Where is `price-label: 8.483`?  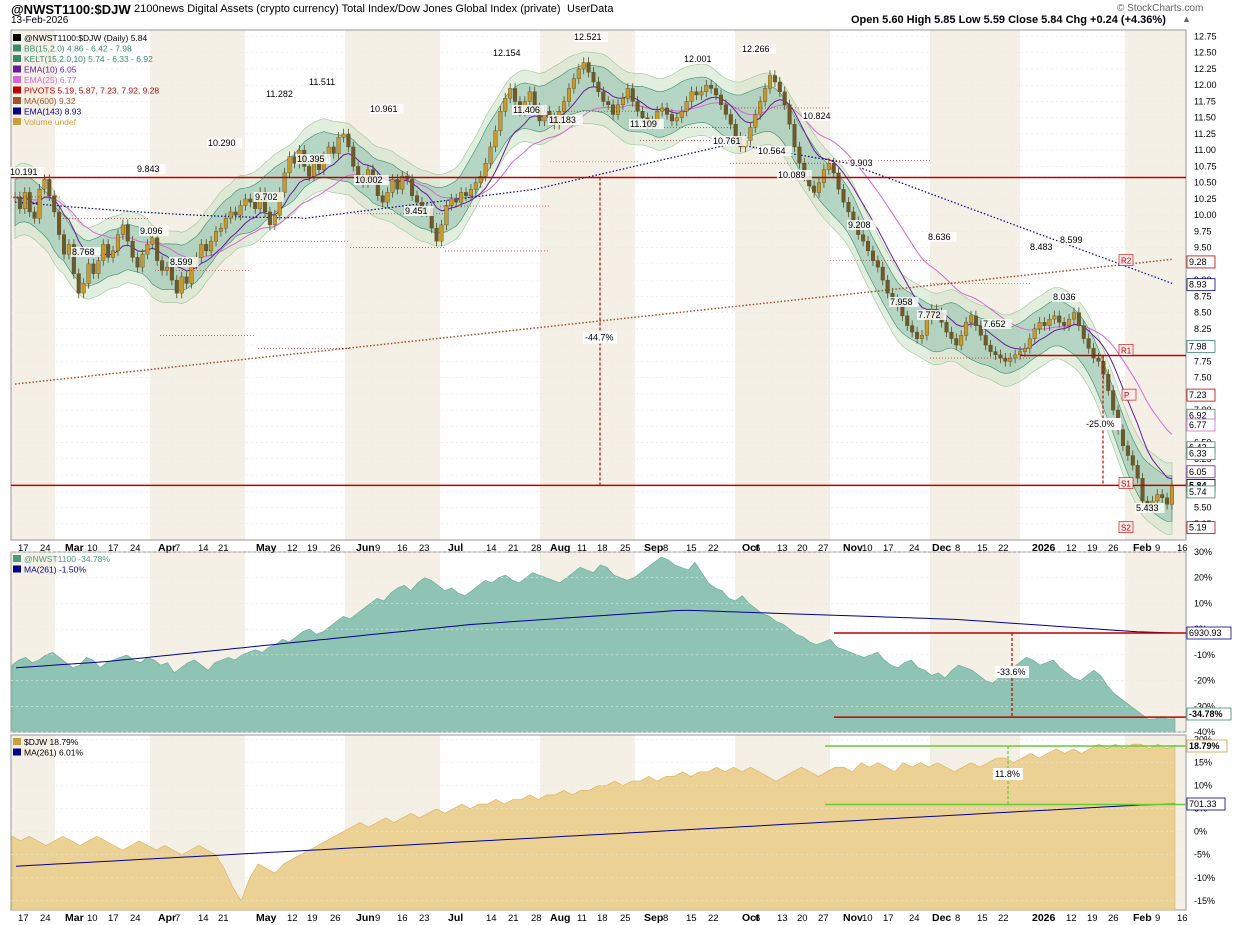 price-label: 8.483 is located at coordinates (1041, 247).